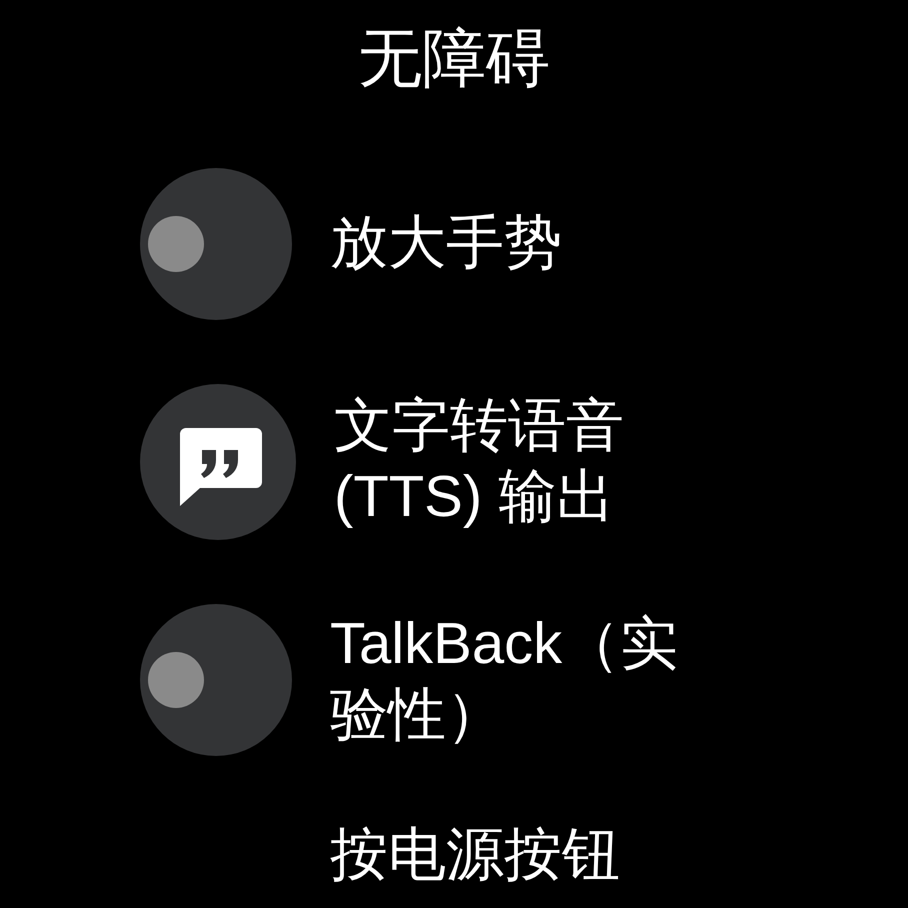  Describe the element at coordinates (454, 59) in the screenshot. I see `screen-title: 无障碍` at that location.